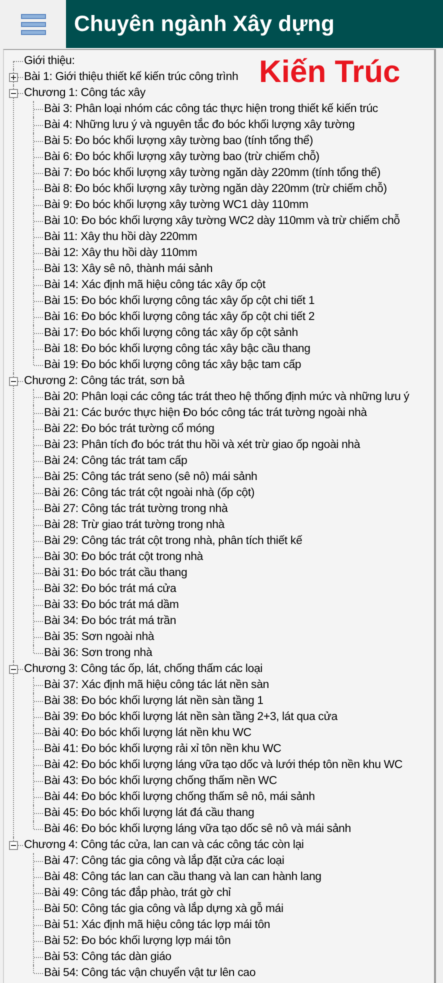 The image size is (443, 983). Describe the element at coordinates (171, 333) in the screenshot. I see `tree-item: Bài 17: Đo bóc khối lượng công tác xây ốp cột sảnh` at that location.